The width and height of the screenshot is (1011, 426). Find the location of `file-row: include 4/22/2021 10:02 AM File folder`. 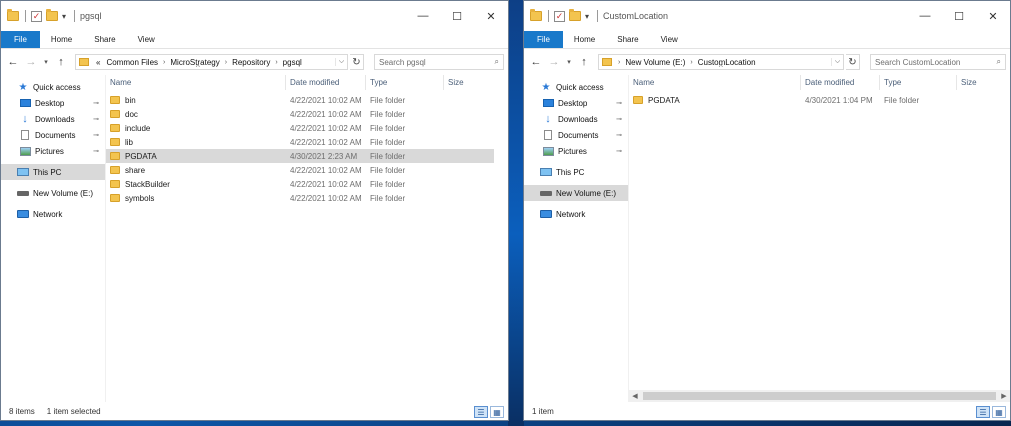

file-row: include 4/22/2021 10:02 AM File folder is located at coordinates (300, 128).